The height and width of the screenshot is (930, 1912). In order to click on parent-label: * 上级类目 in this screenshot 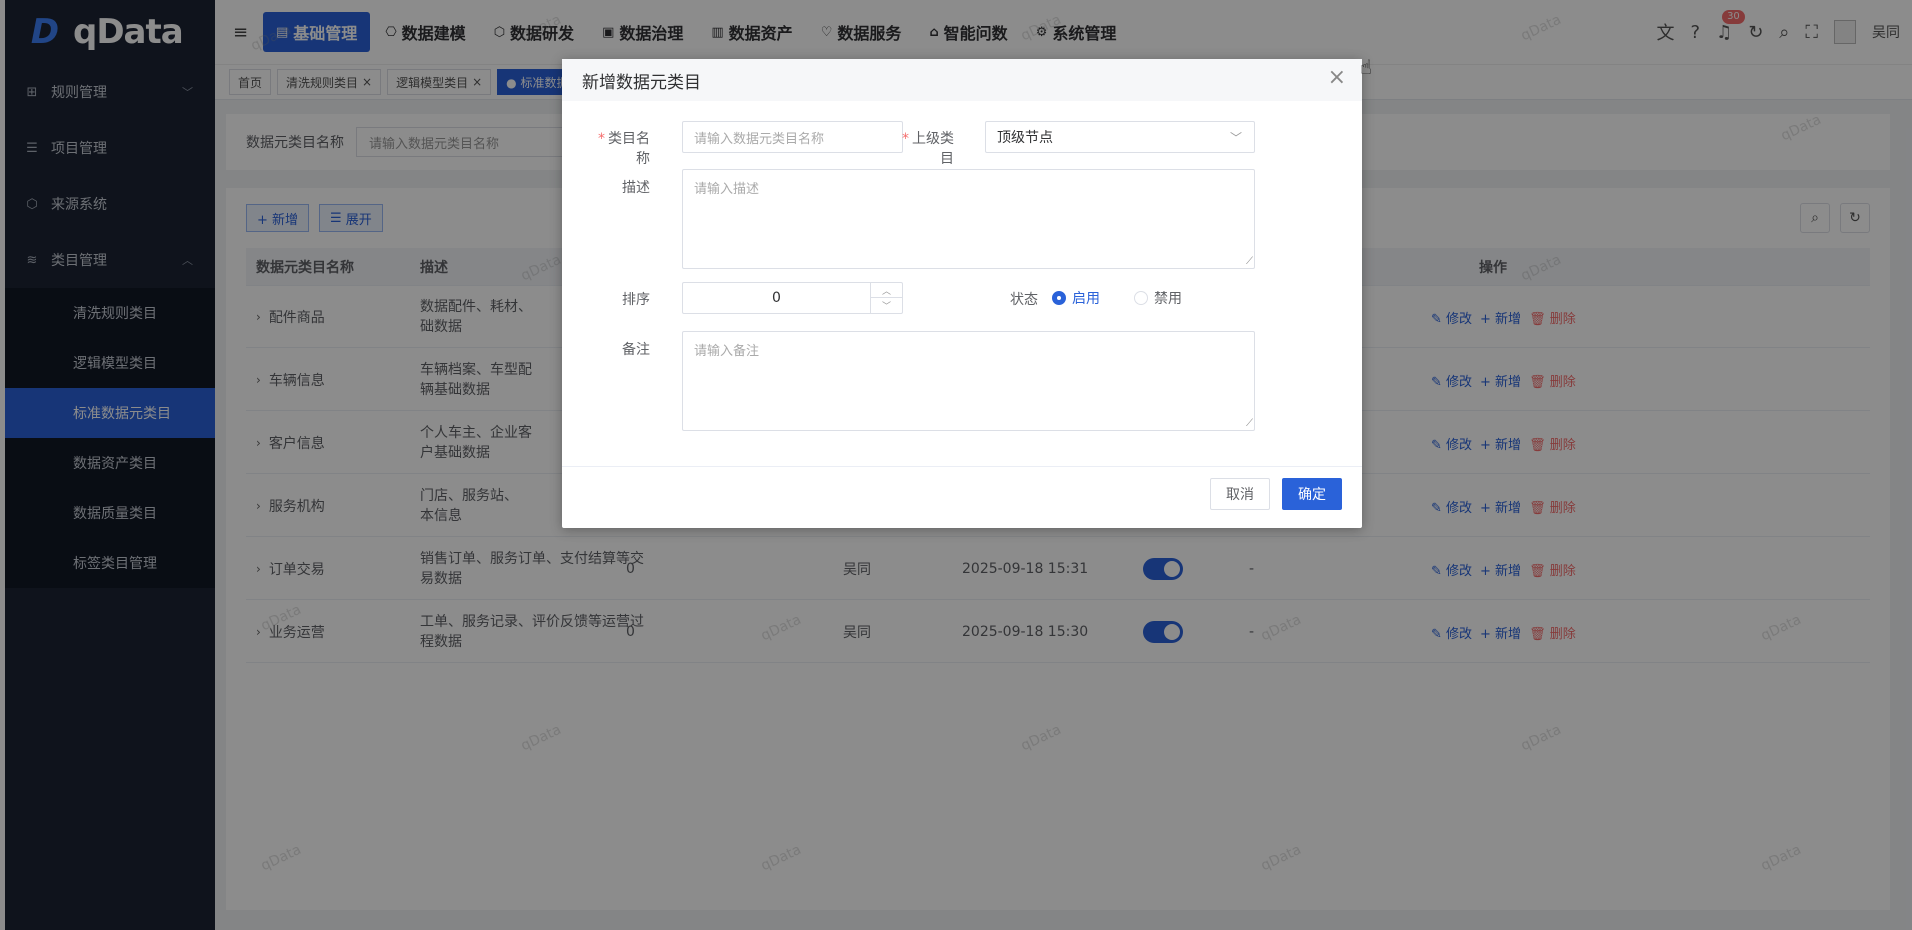, I will do `click(928, 149)`.